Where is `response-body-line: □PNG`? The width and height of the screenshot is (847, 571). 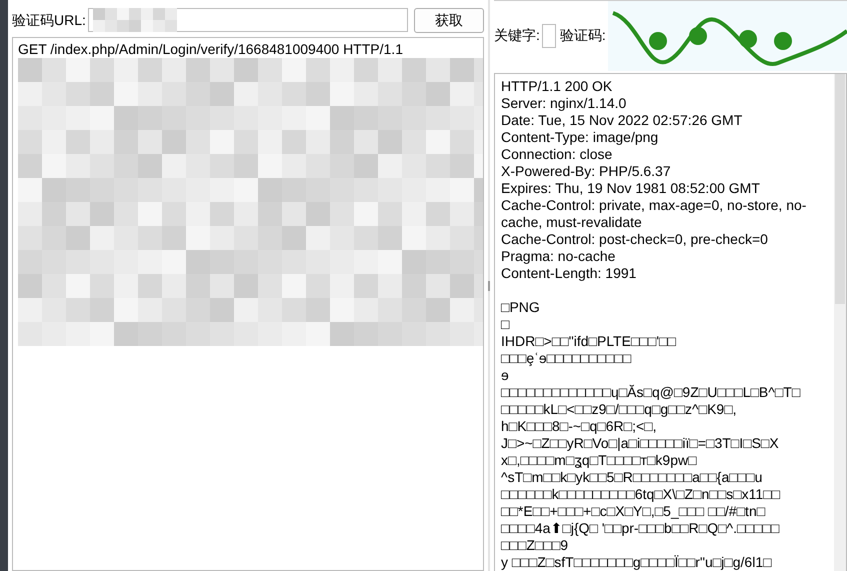 response-body-line: □PNG is located at coordinates (521, 307).